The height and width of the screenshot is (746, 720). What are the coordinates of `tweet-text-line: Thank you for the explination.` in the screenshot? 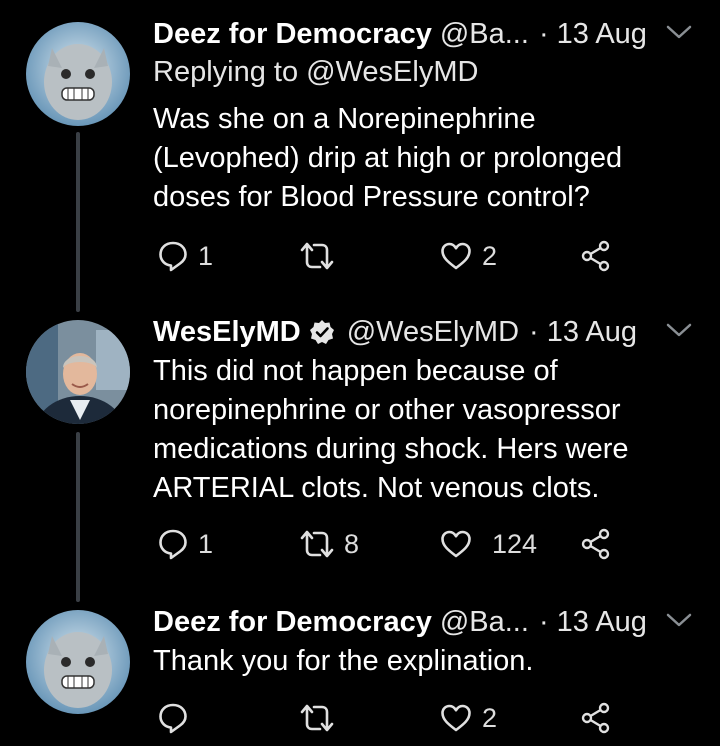 It's located at (343, 661).